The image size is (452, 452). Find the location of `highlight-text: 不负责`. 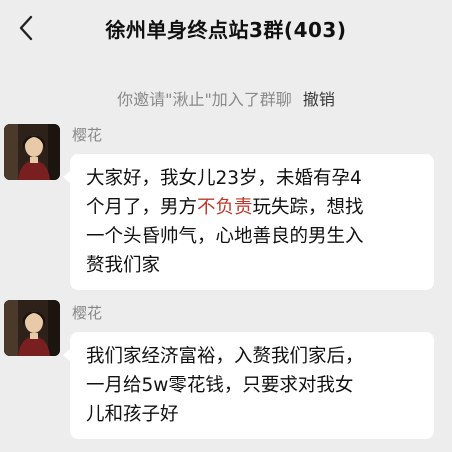

highlight-text: 不负责 is located at coordinates (225, 207).